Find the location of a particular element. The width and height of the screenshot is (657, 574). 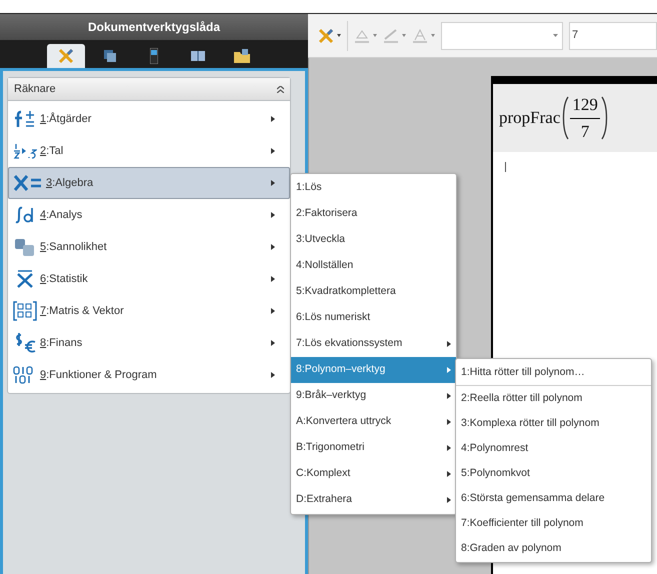

numerator: 129 is located at coordinates (585, 105).